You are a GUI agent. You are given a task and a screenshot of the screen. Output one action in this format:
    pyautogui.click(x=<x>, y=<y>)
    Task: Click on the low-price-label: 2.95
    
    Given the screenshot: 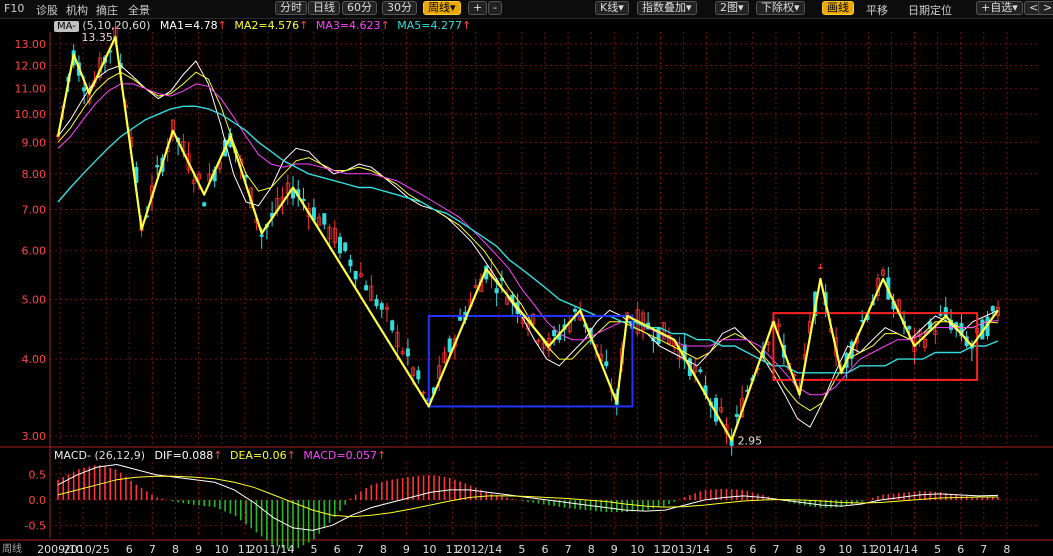 What is the action you would take?
    pyautogui.click(x=750, y=440)
    